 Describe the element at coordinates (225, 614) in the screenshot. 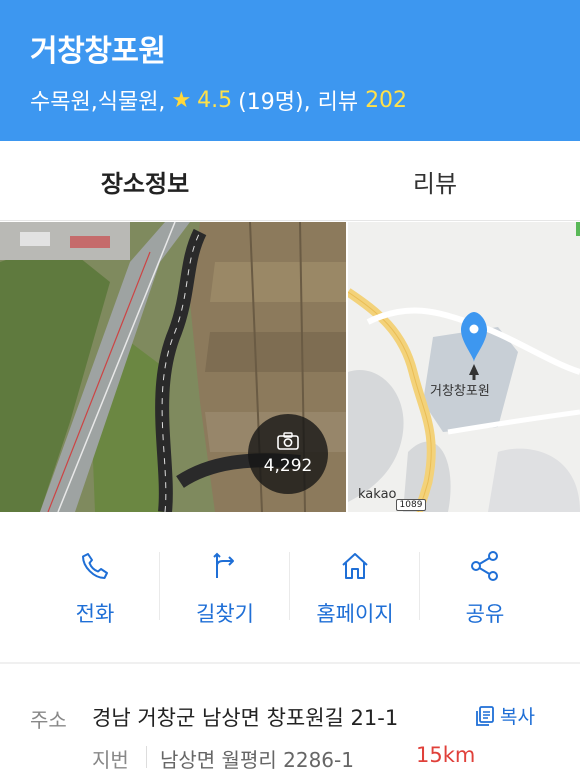

I see `directions-label: 길찾기` at that location.